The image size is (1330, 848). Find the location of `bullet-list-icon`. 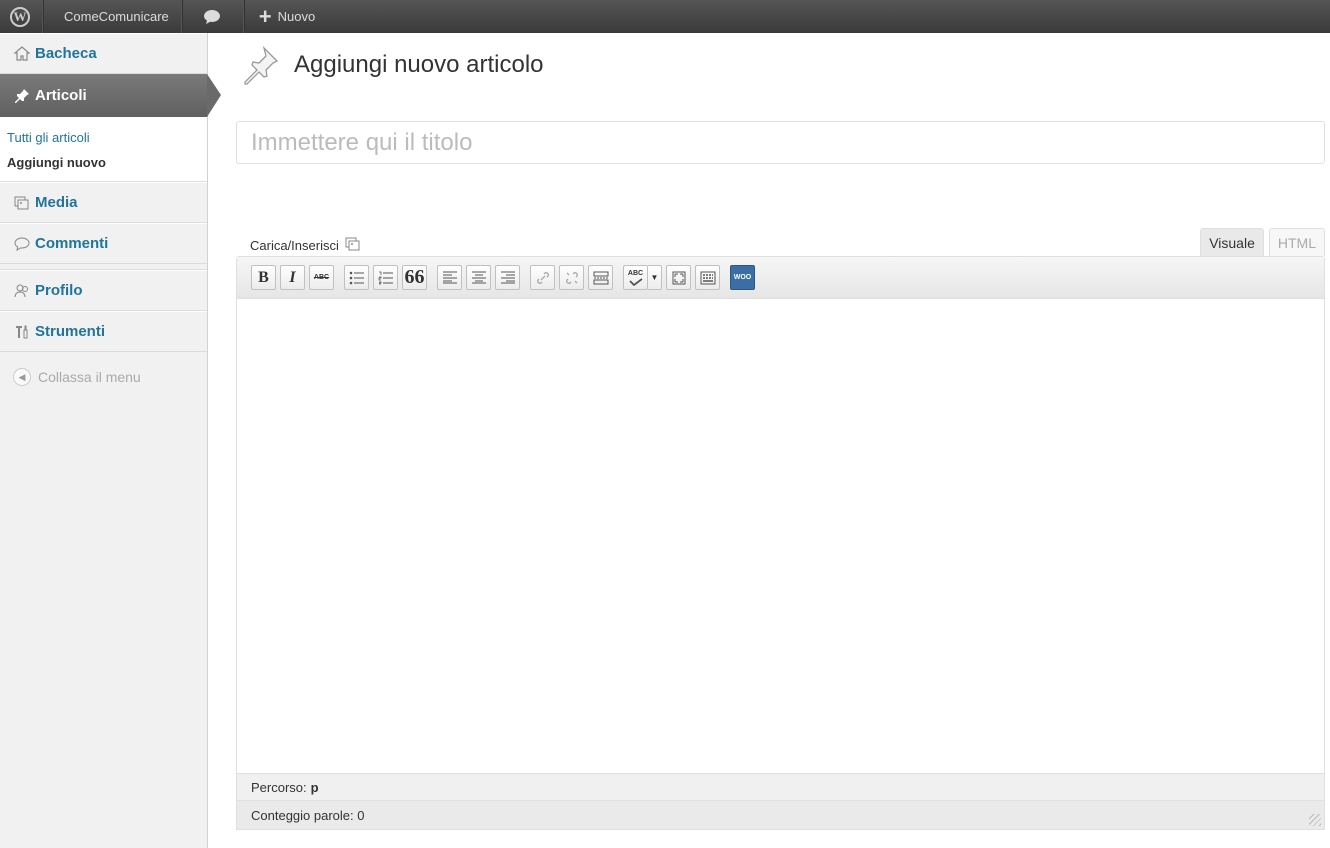

bullet-list-icon is located at coordinates (356, 277).